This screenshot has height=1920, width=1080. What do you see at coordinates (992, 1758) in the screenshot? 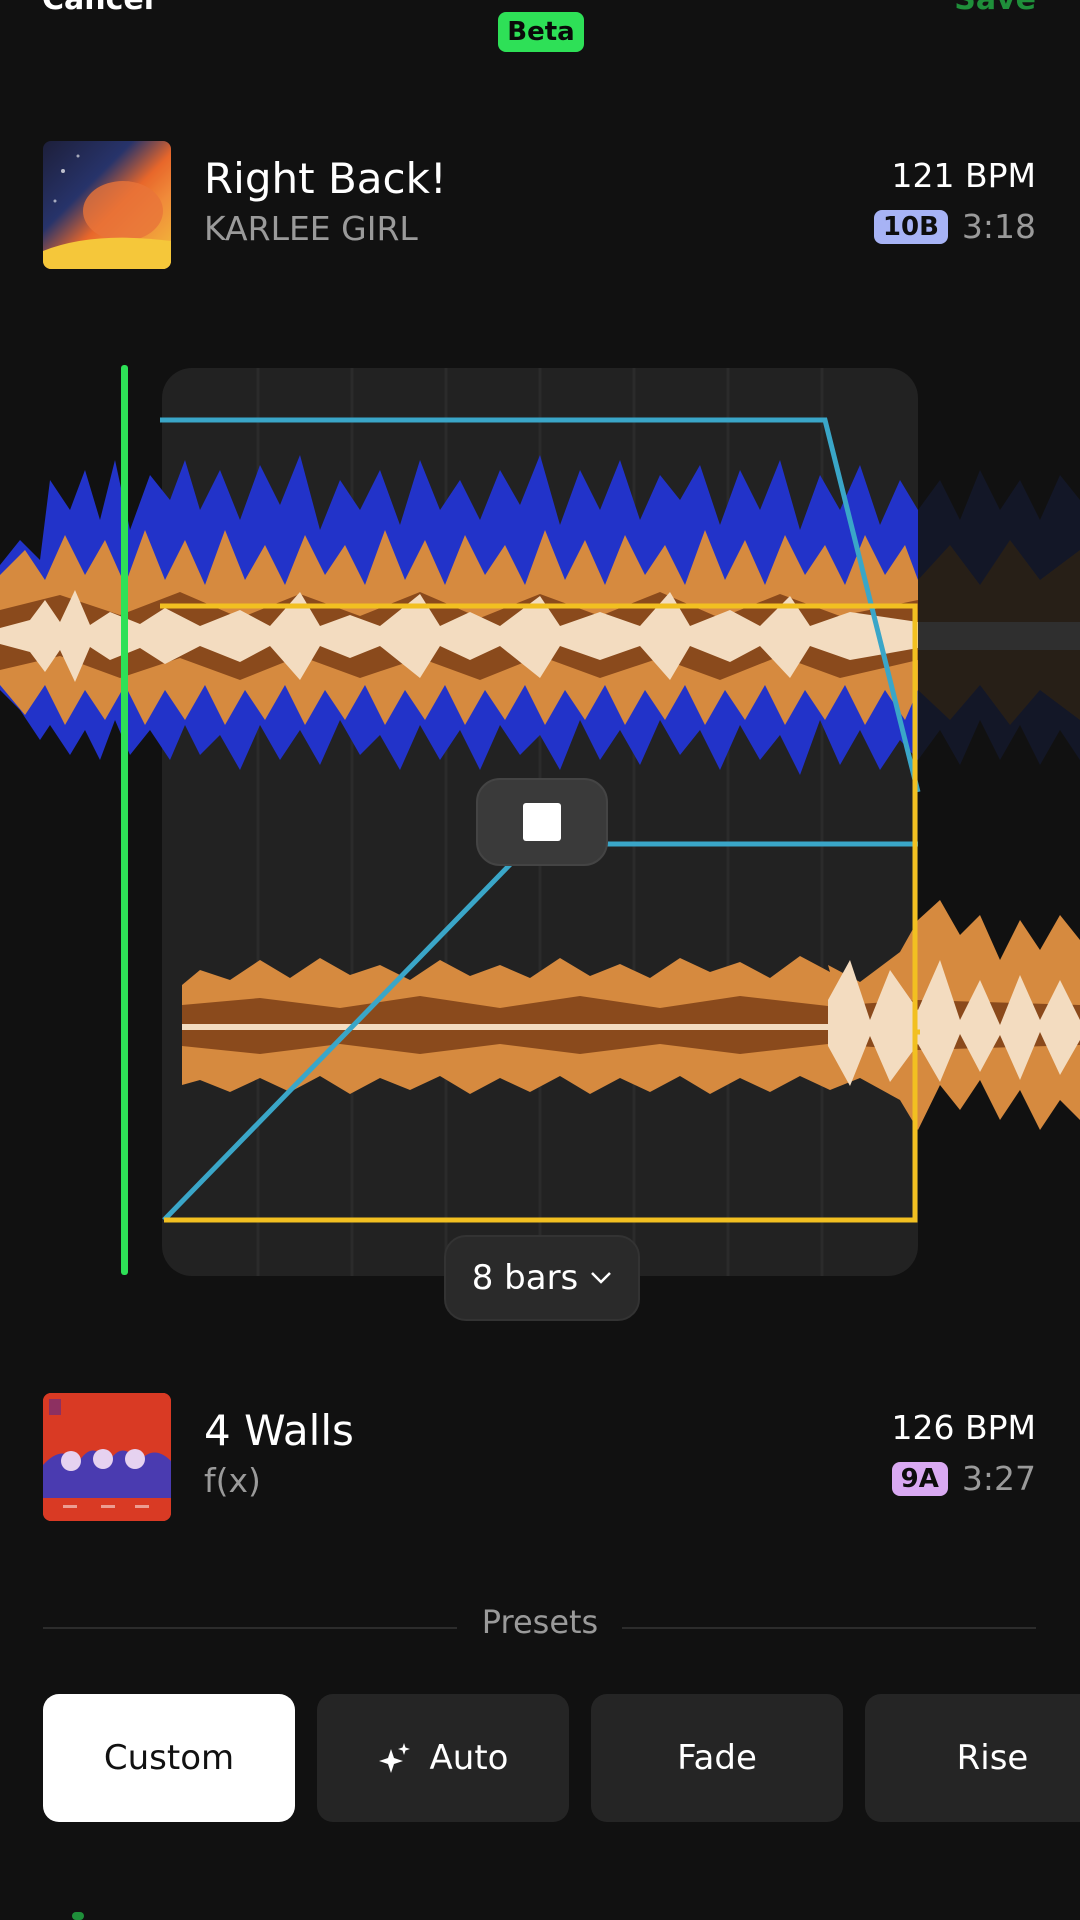
I see `preset-label: Rise` at bounding box center [992, 1758].